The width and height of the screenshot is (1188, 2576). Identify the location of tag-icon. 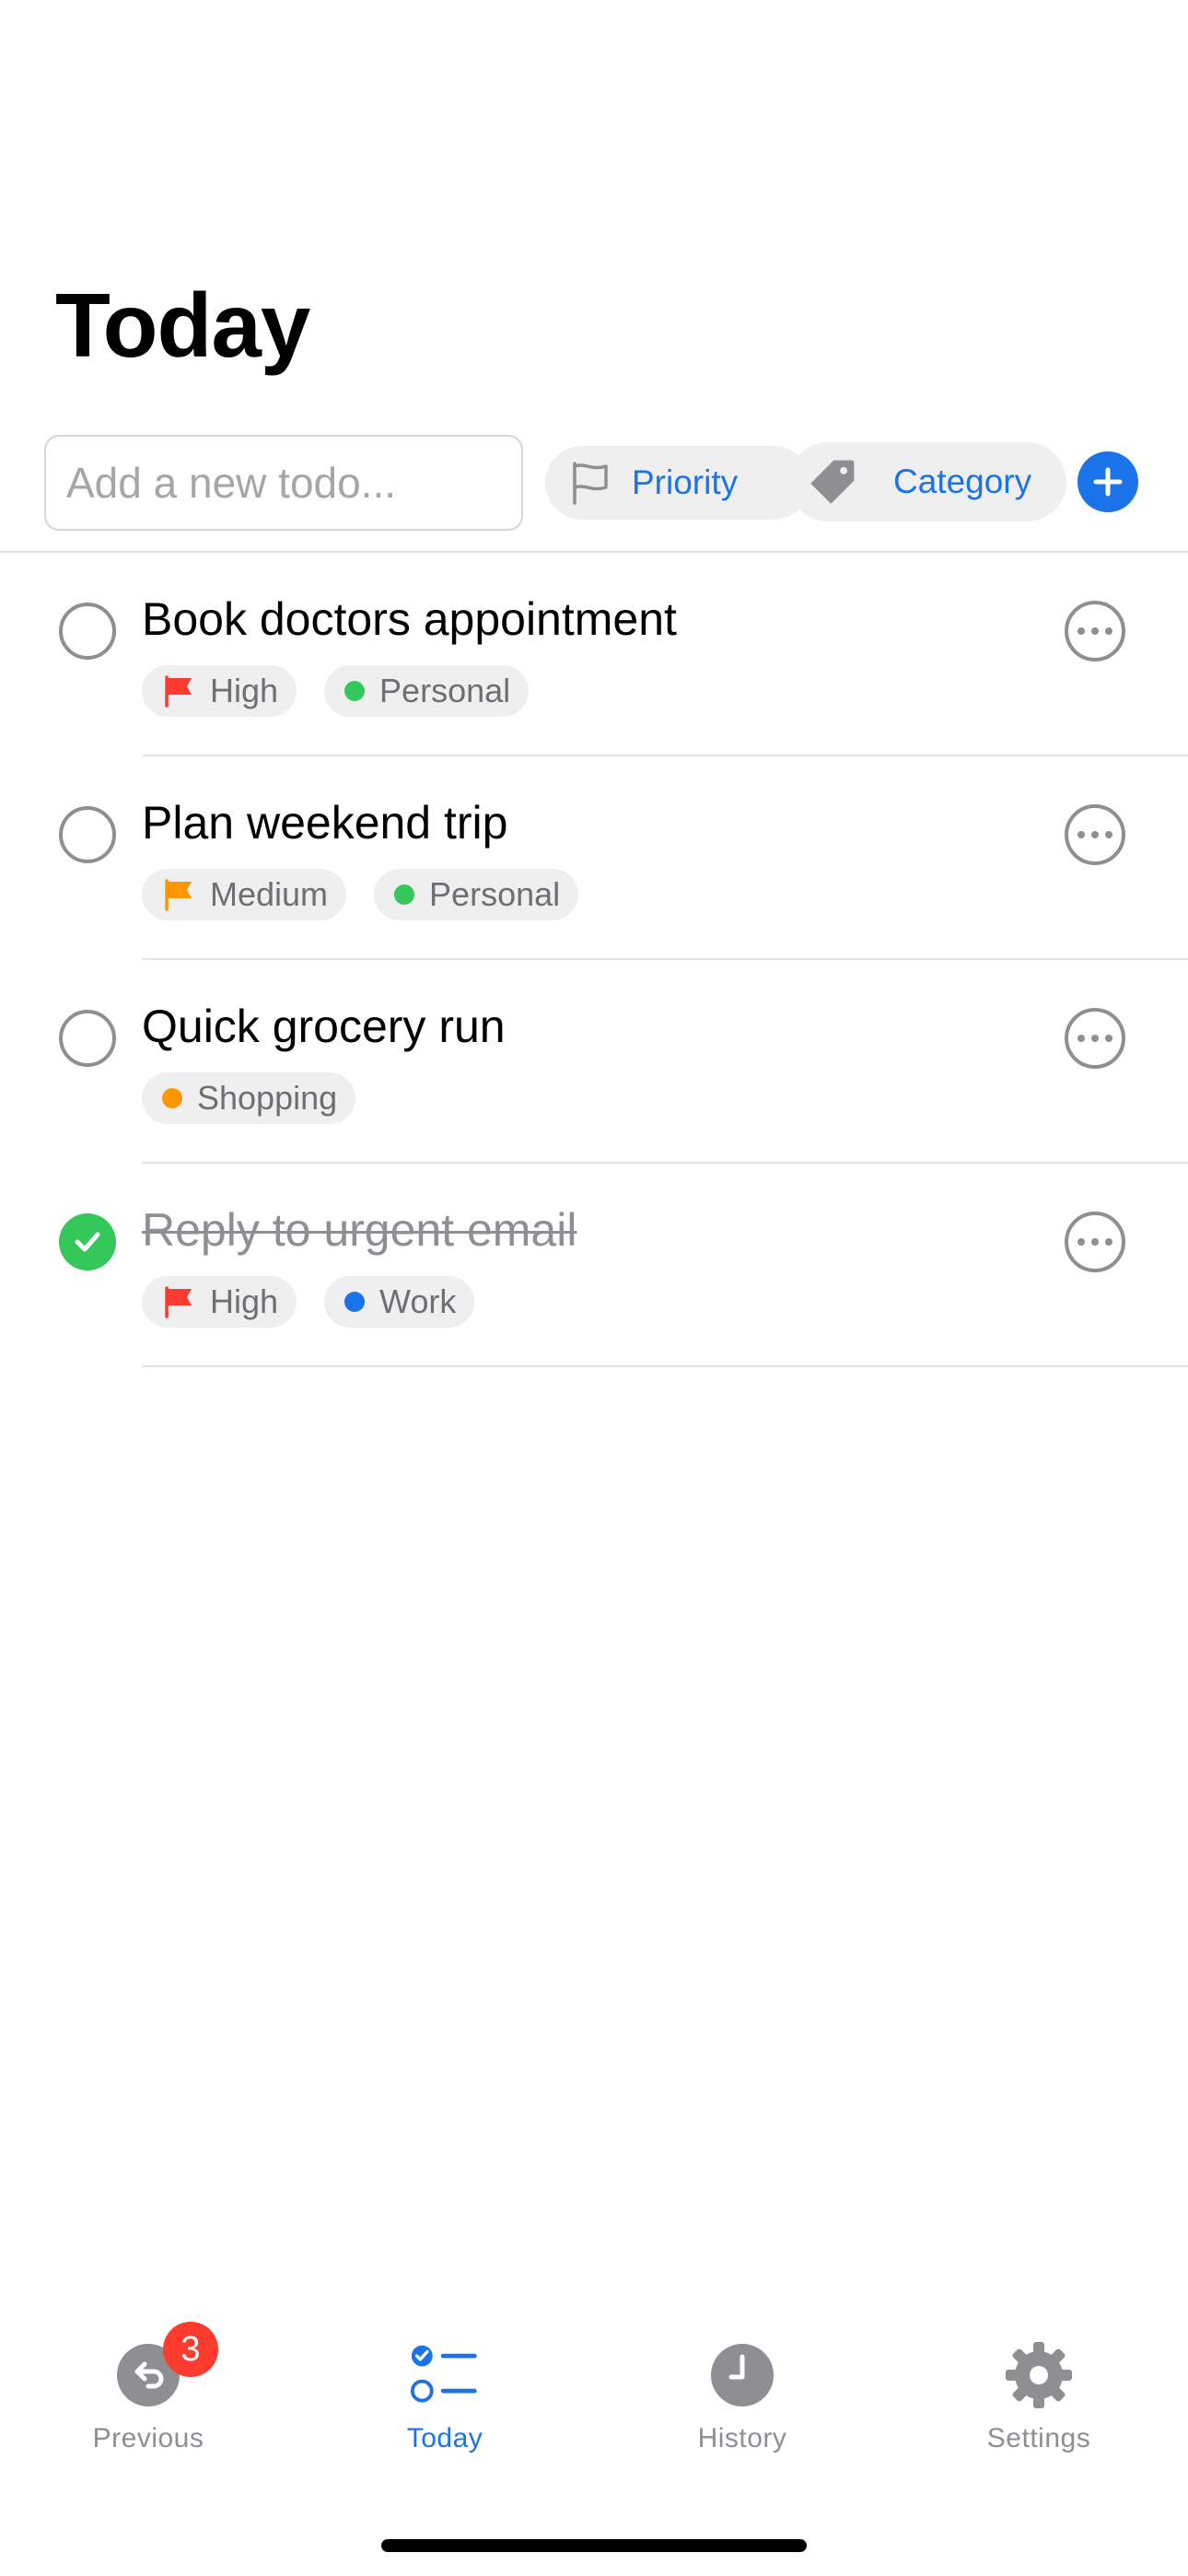
(832, 482).